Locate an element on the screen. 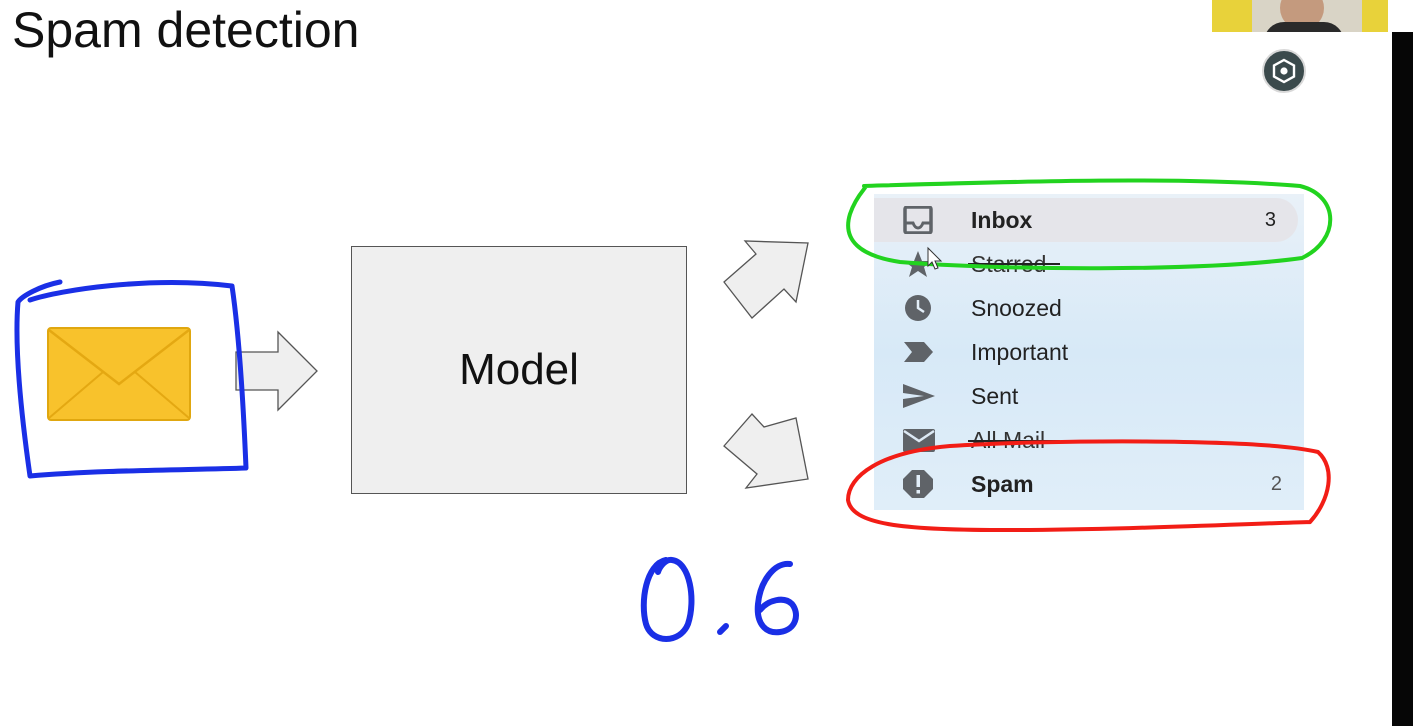 The width and height of the screenshot is (1413, 726). arrow-model-to-inbox is located at coordinates (766, 279).